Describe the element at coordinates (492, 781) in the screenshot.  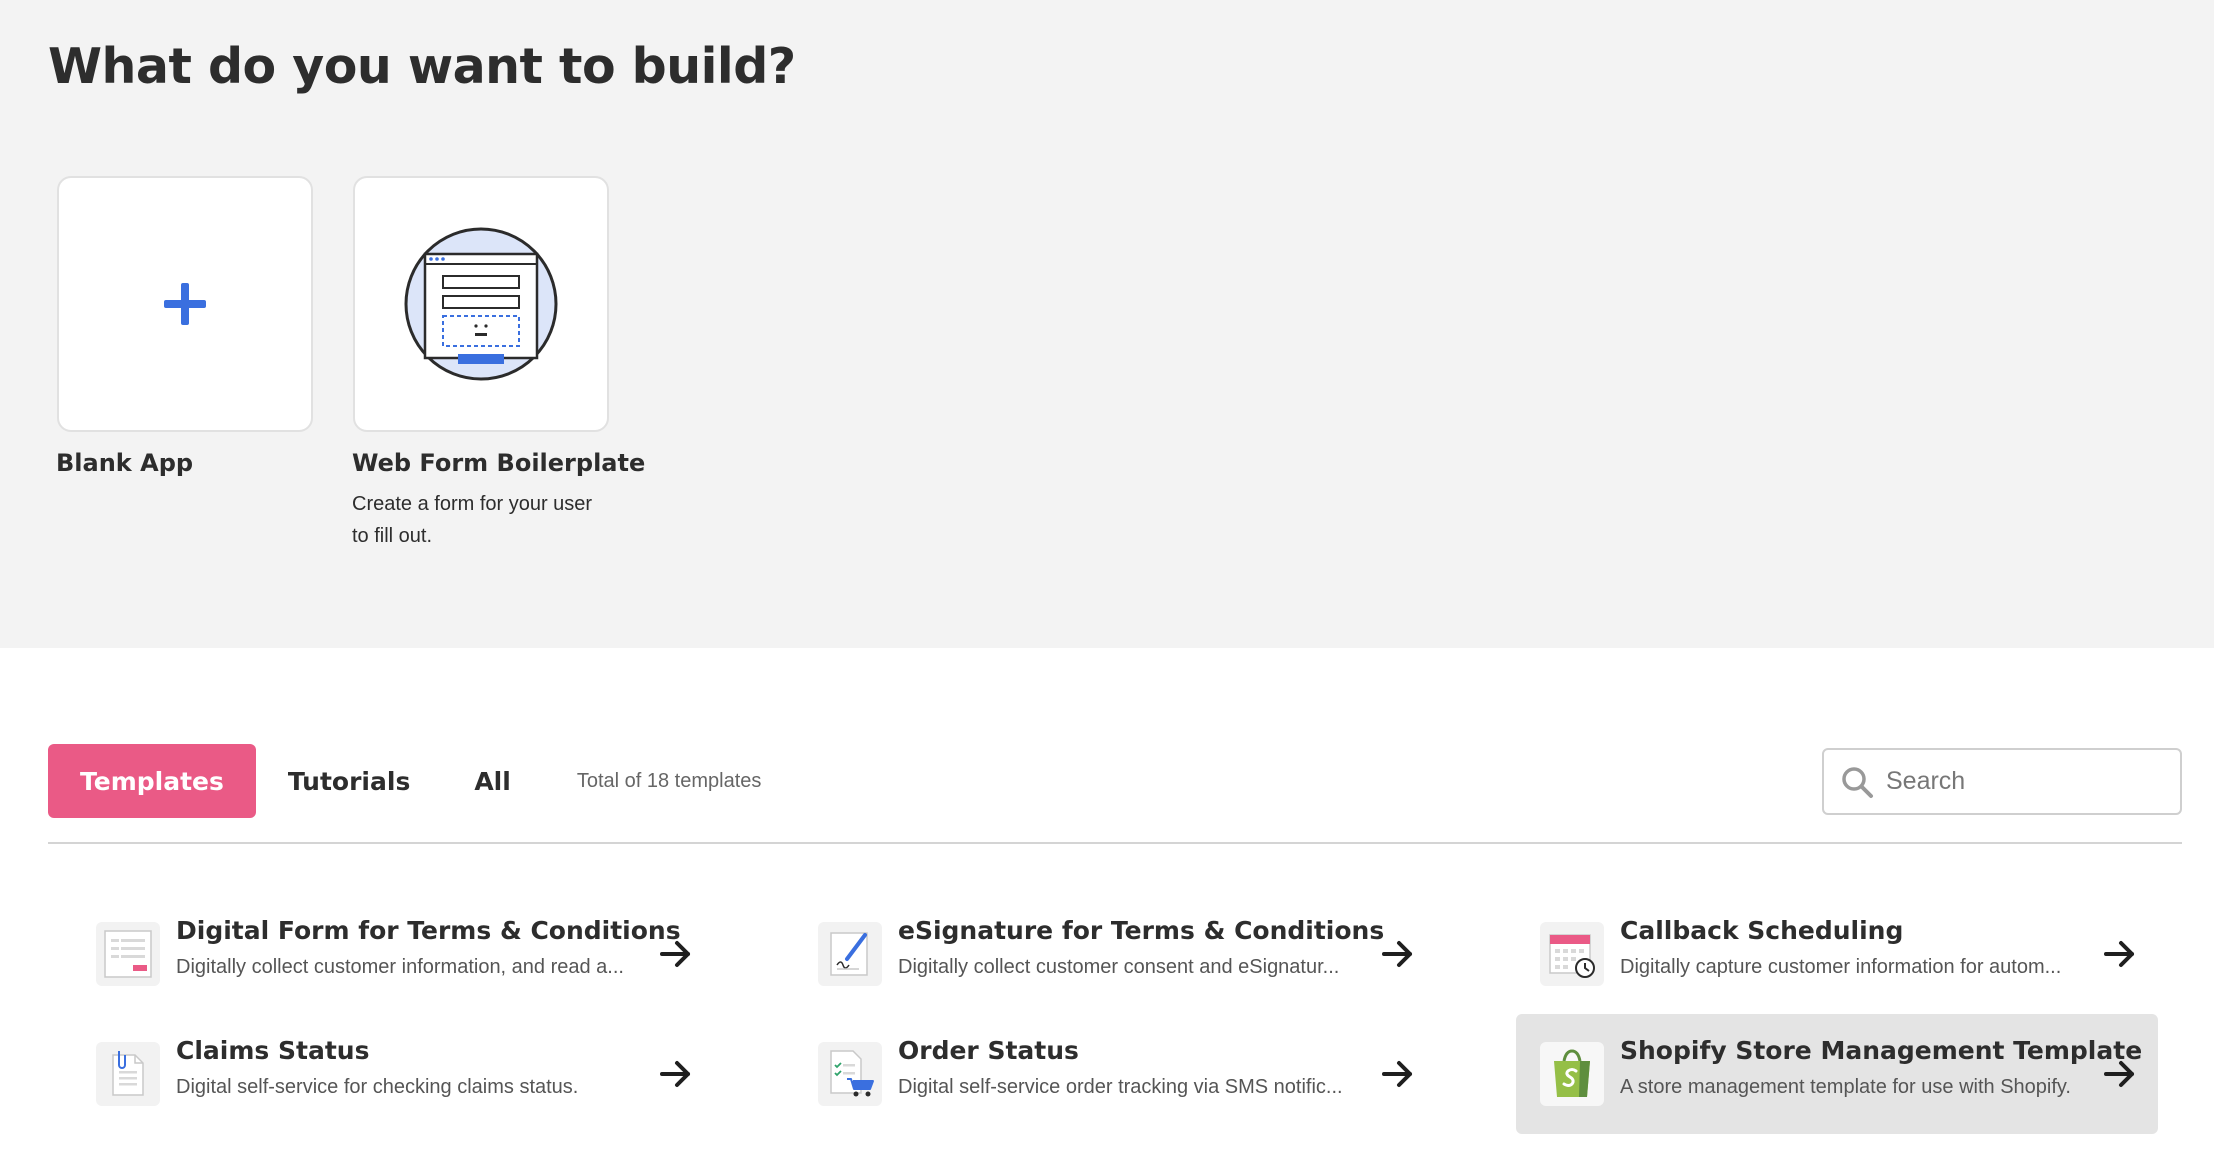
I see `tab-all: All` at that location.